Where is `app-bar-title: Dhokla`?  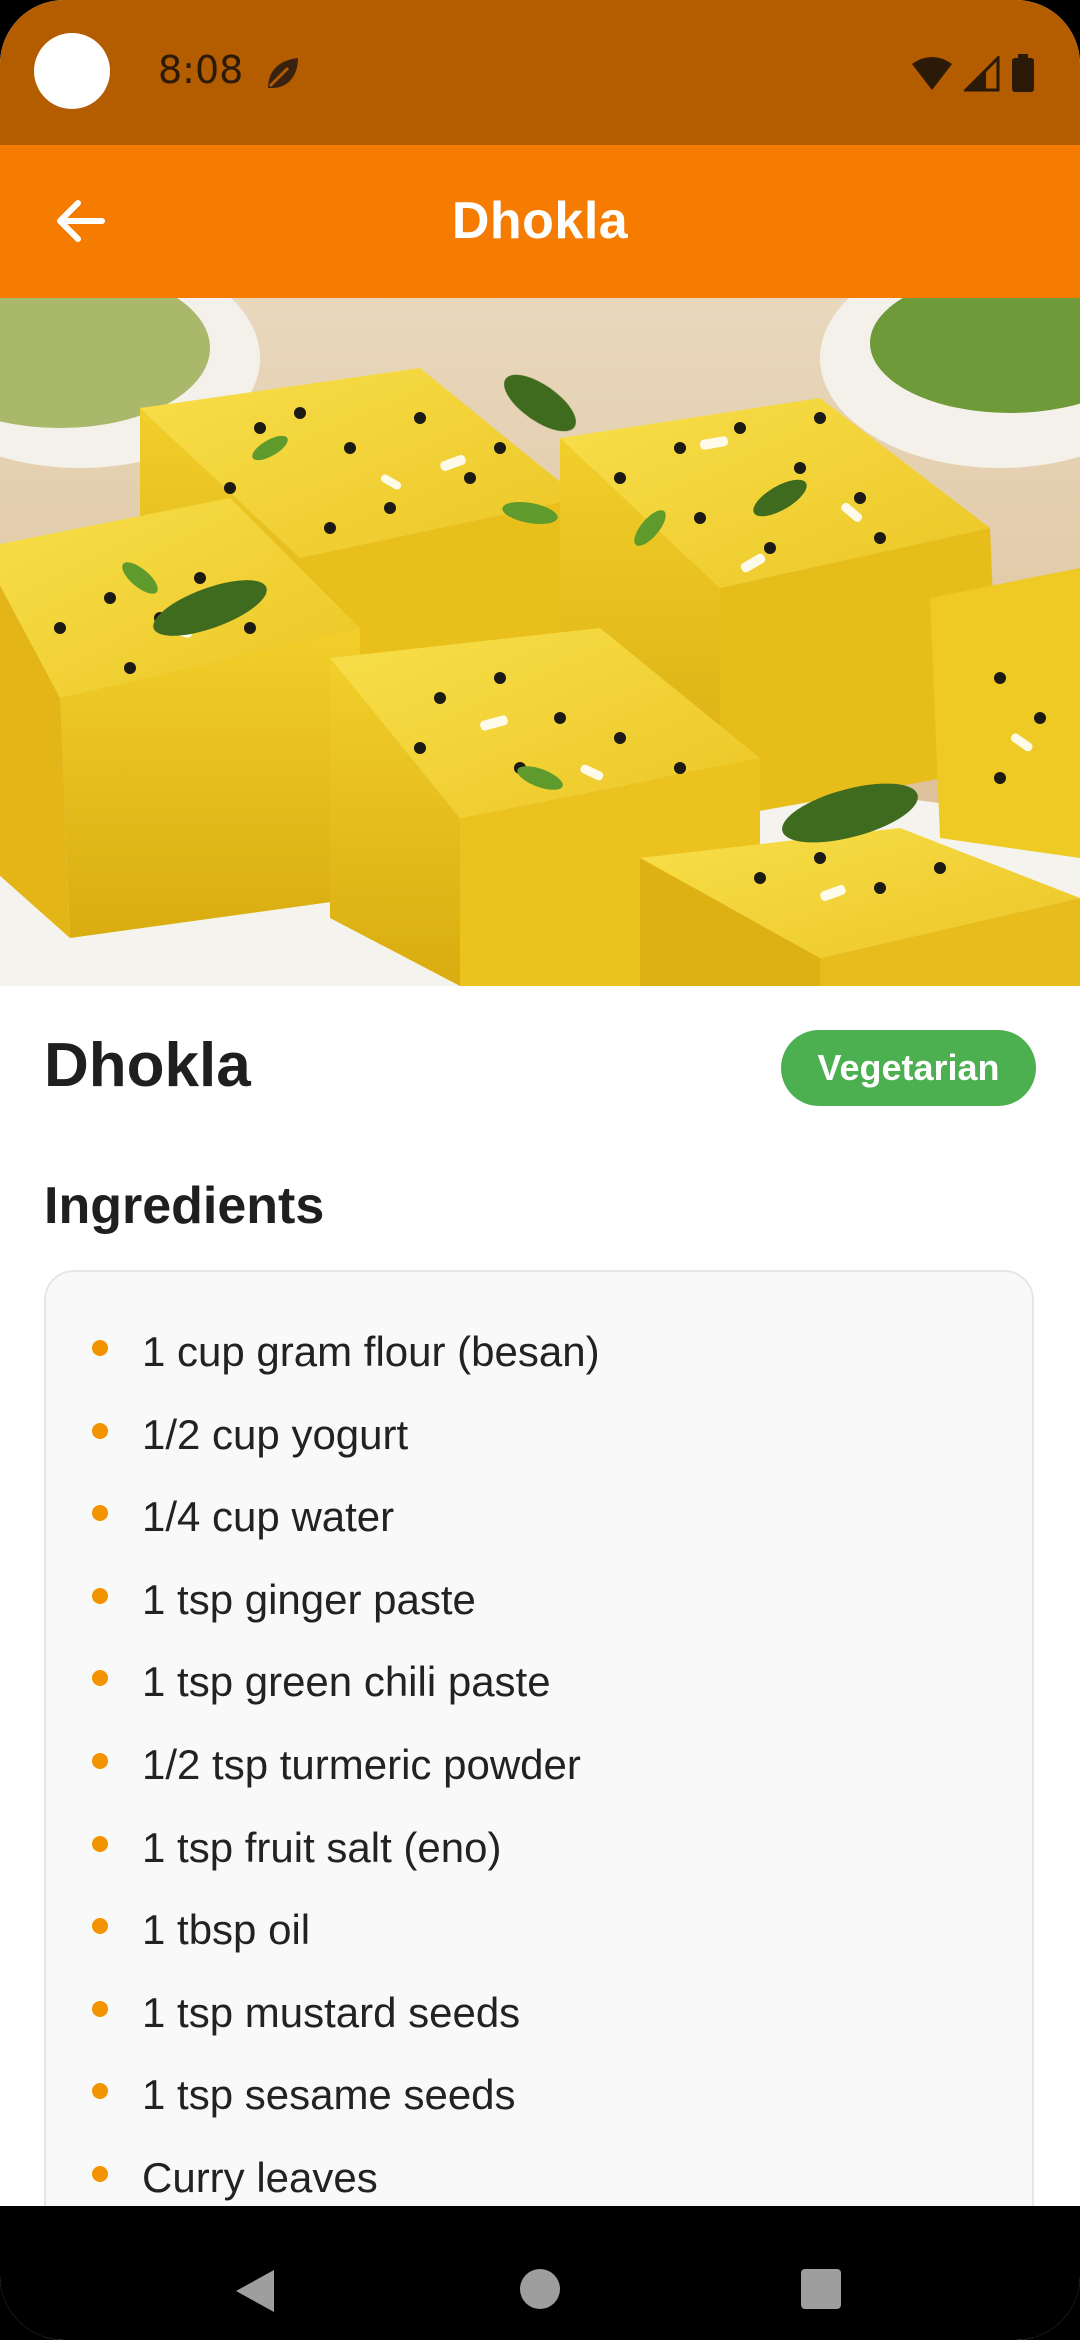
app-bar-title: Dhokla is located at coordinates (540, 221).